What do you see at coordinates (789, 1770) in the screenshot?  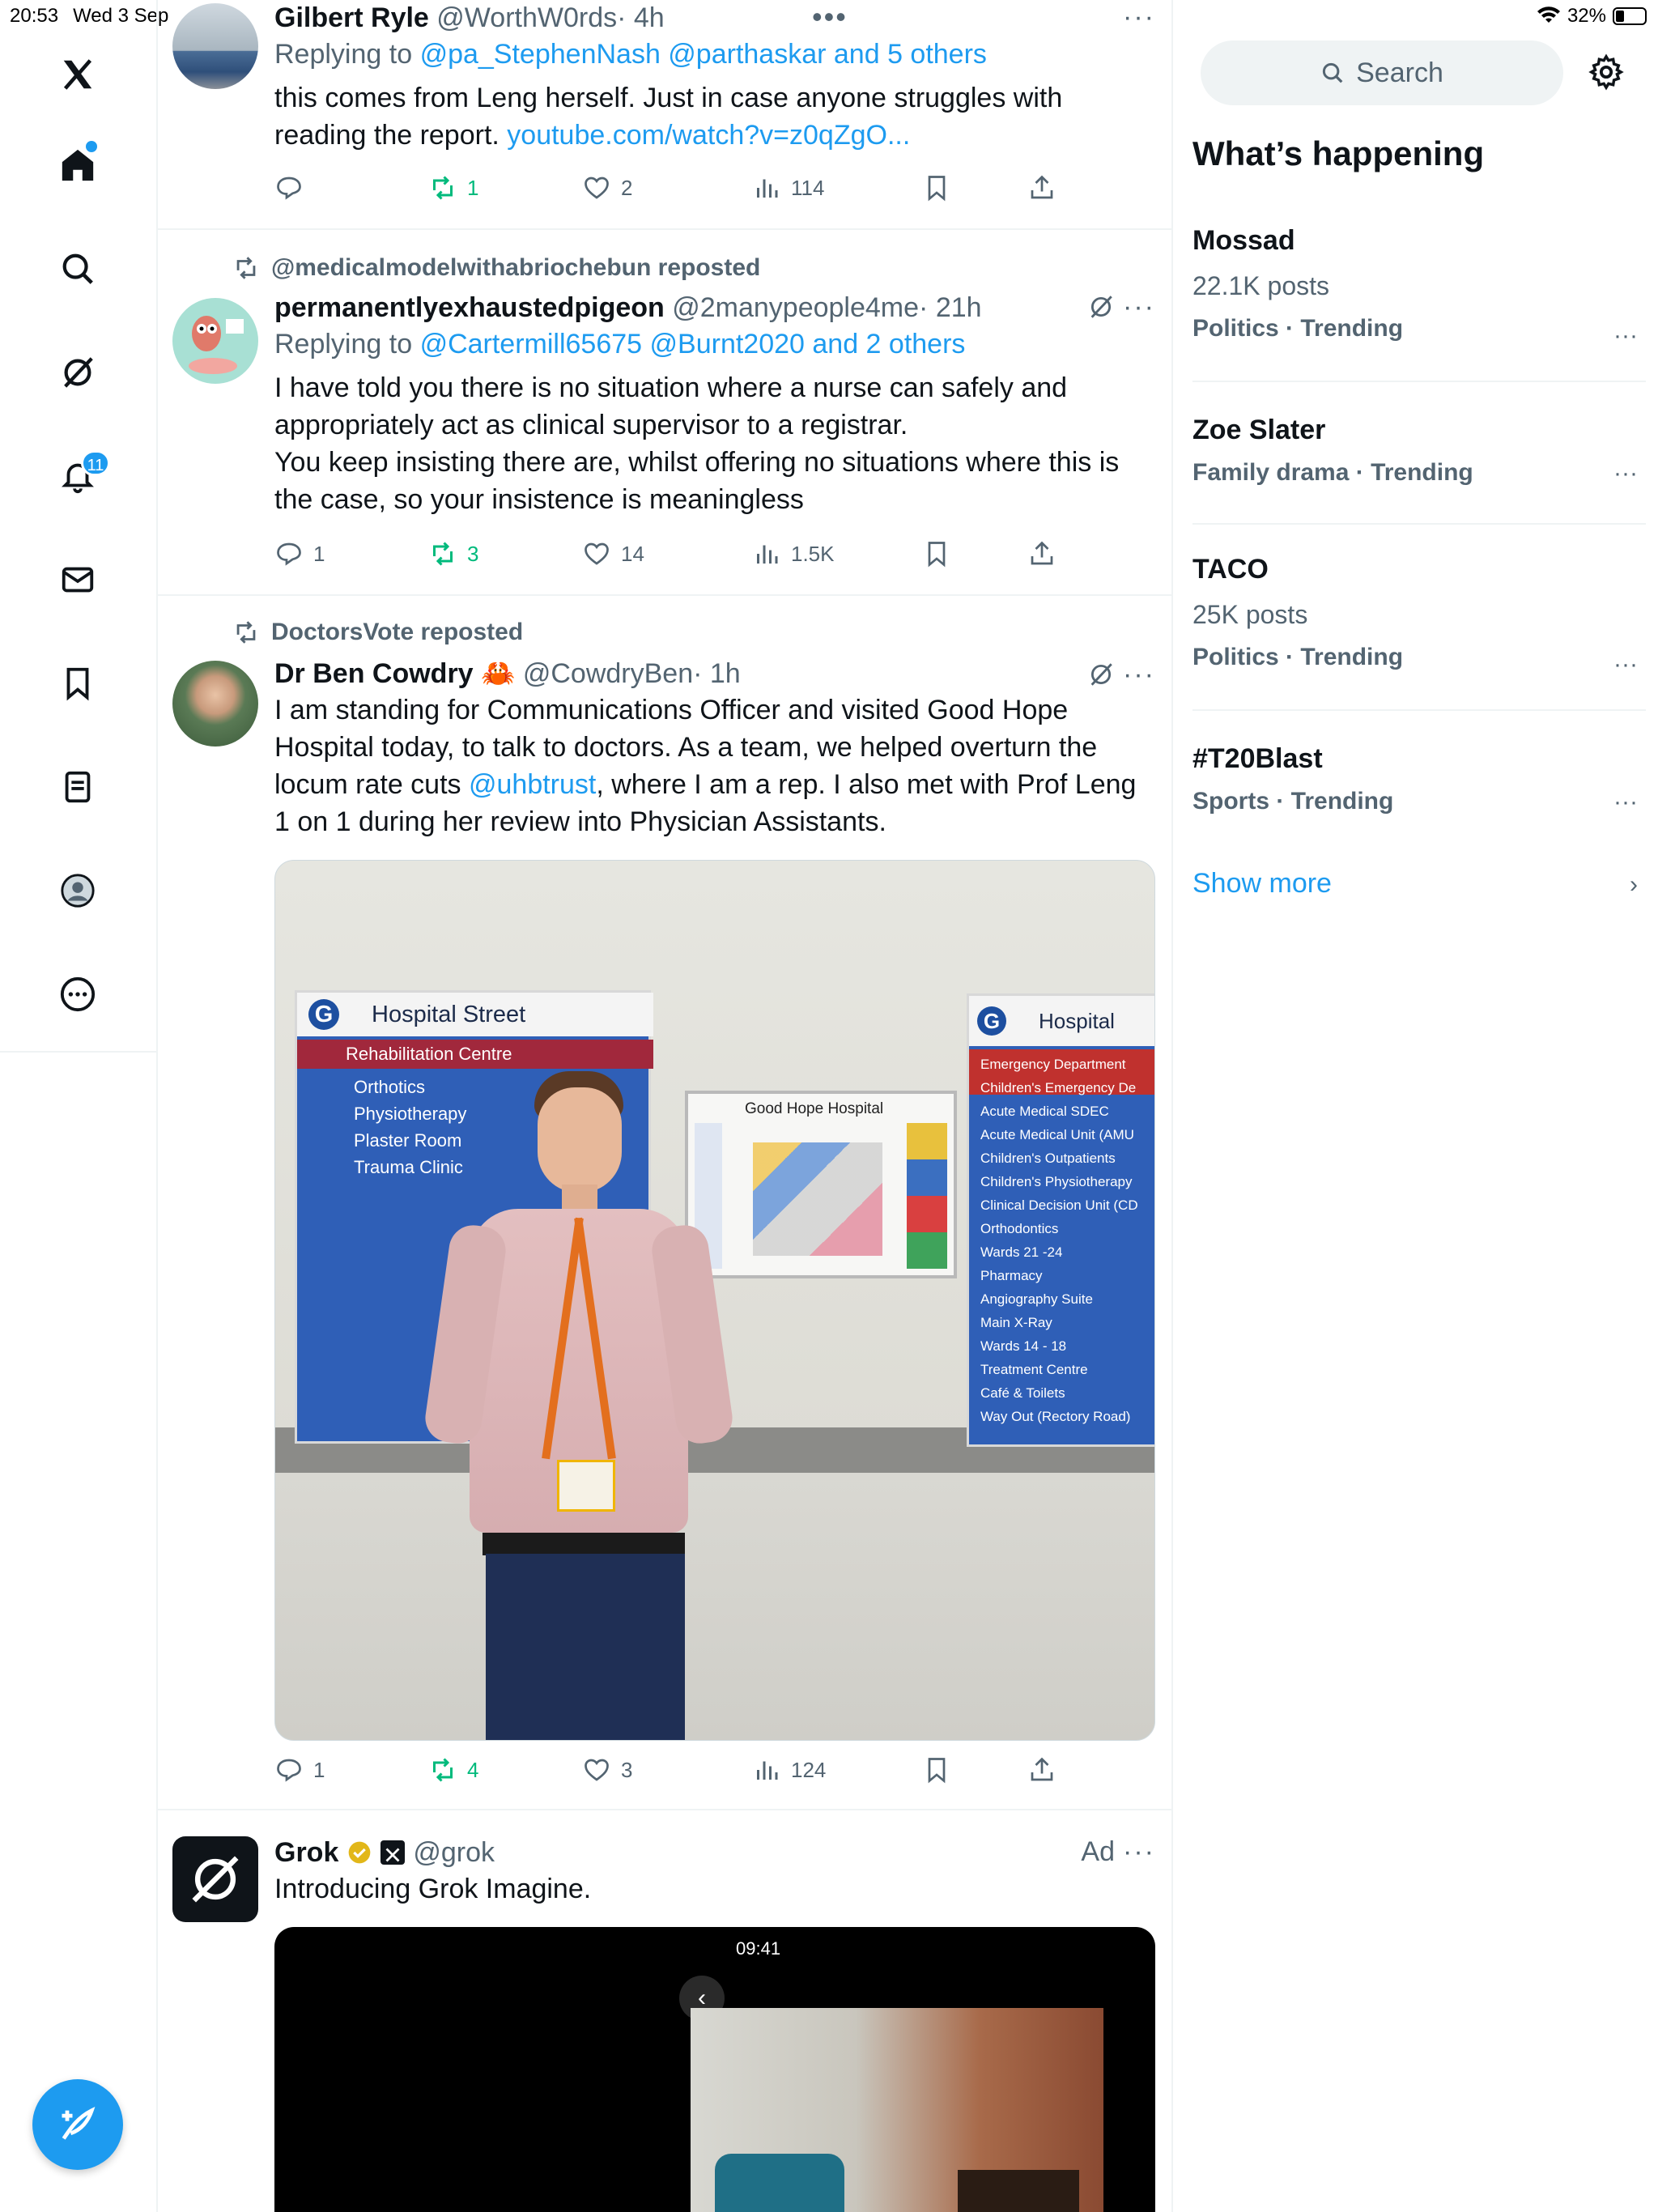 I see `views-button: 124` at bounding box center [789, 1770].